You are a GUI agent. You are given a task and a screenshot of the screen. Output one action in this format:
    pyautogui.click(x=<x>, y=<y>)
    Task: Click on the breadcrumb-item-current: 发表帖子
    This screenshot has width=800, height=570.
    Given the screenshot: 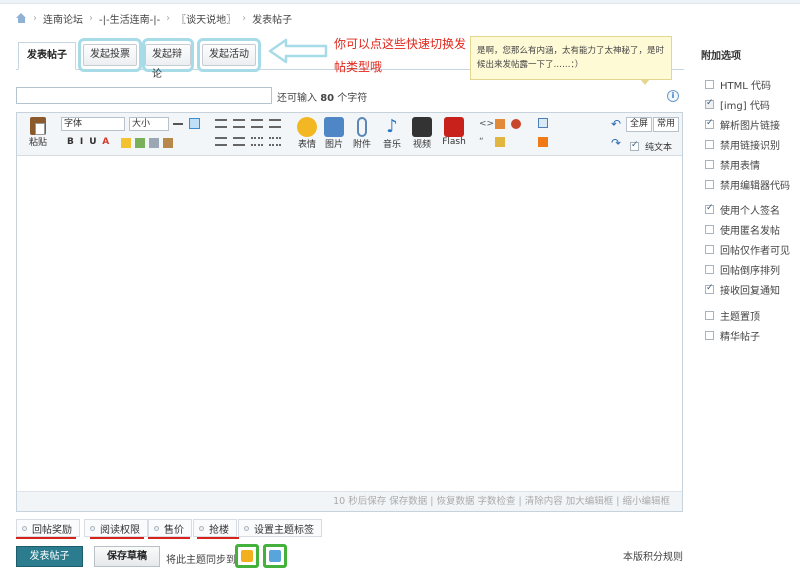 What is the action you would take?
    pyautogui.click(x=272, y=20)
    